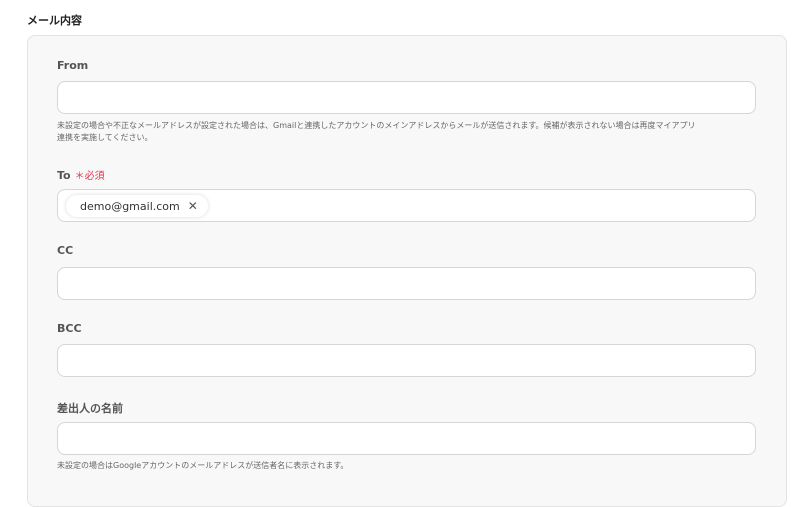 This screenshot has height=507, width=807. I want to click on sender-name-field, so click(406, 438).